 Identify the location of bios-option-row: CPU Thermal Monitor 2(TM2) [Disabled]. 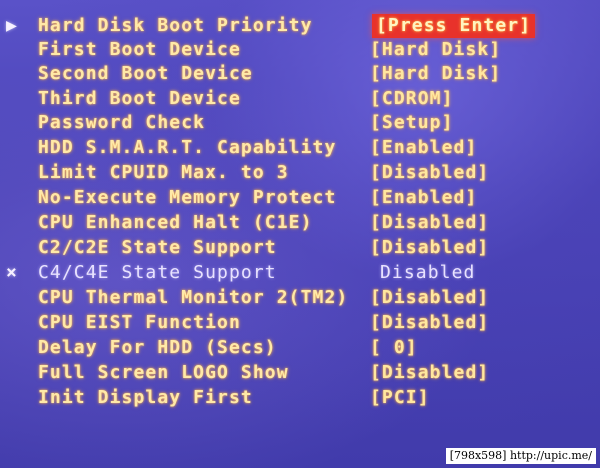
(300, 298).